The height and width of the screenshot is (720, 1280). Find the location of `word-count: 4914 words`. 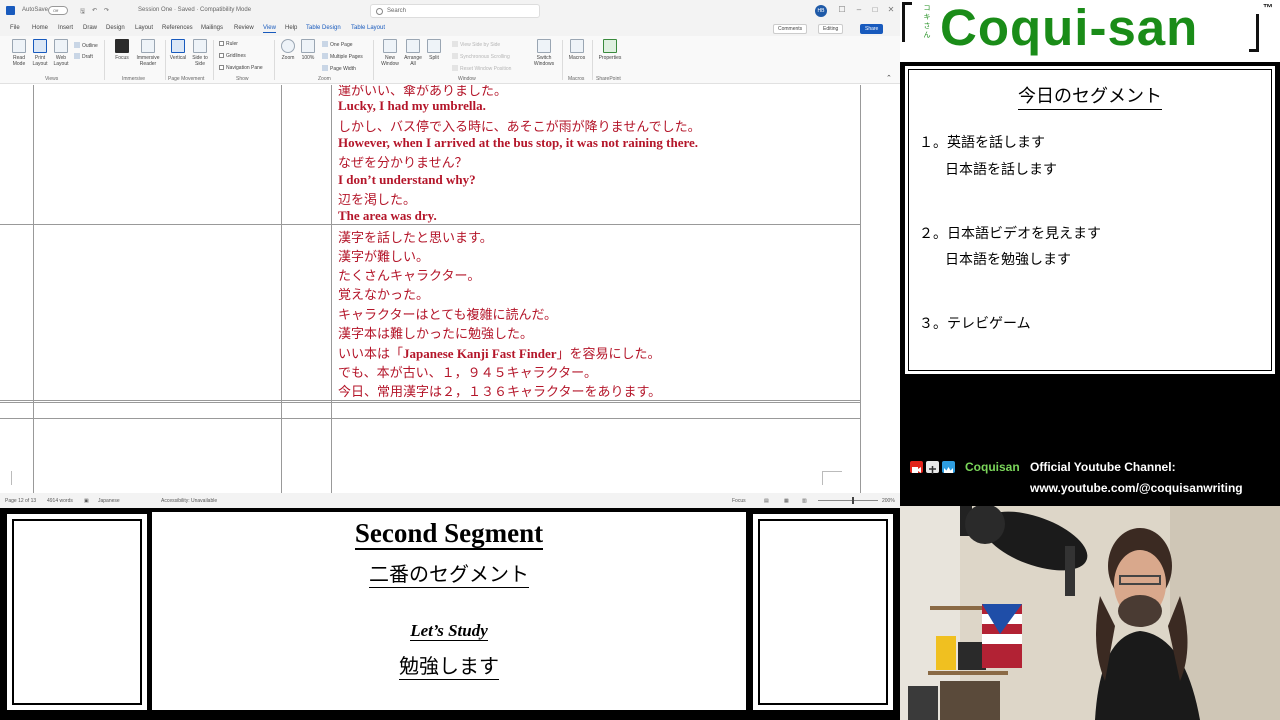

word-count: 4914 words is located at coordinates (60, 501).